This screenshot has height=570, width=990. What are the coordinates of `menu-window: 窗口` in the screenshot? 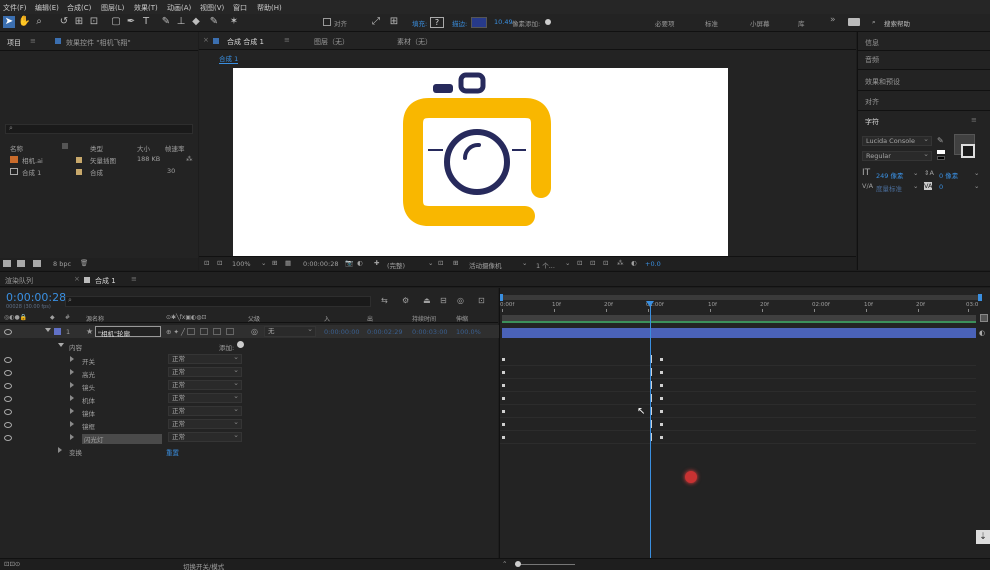 It's located at (240, 8).